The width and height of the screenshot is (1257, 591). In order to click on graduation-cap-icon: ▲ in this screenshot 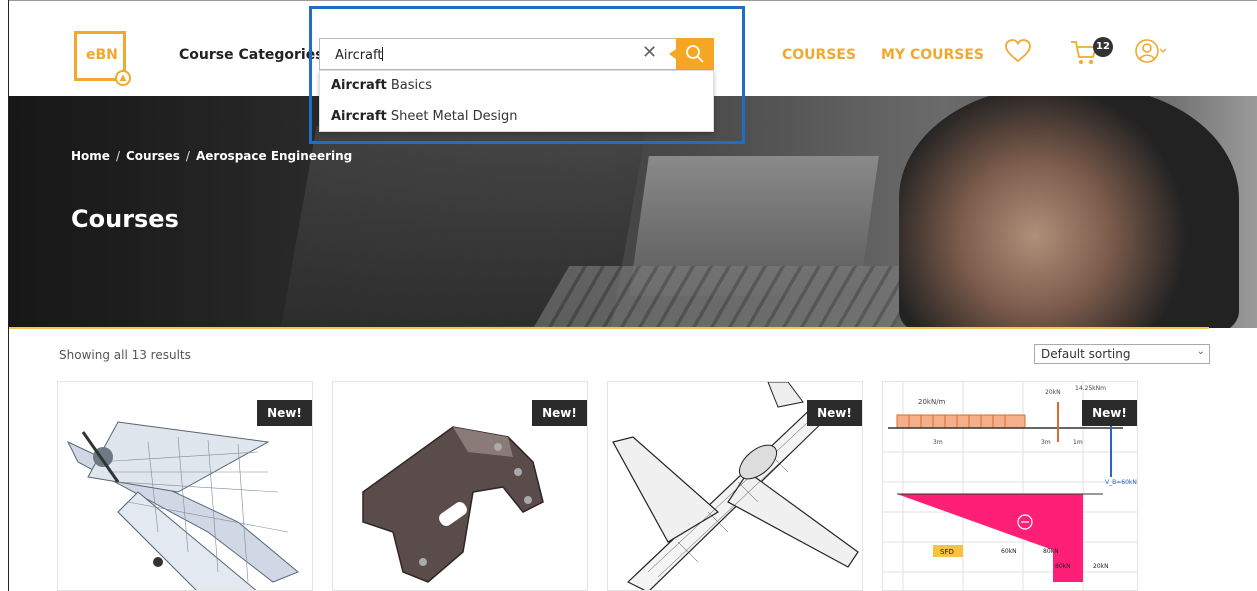, I will do `click(123, 78)`.